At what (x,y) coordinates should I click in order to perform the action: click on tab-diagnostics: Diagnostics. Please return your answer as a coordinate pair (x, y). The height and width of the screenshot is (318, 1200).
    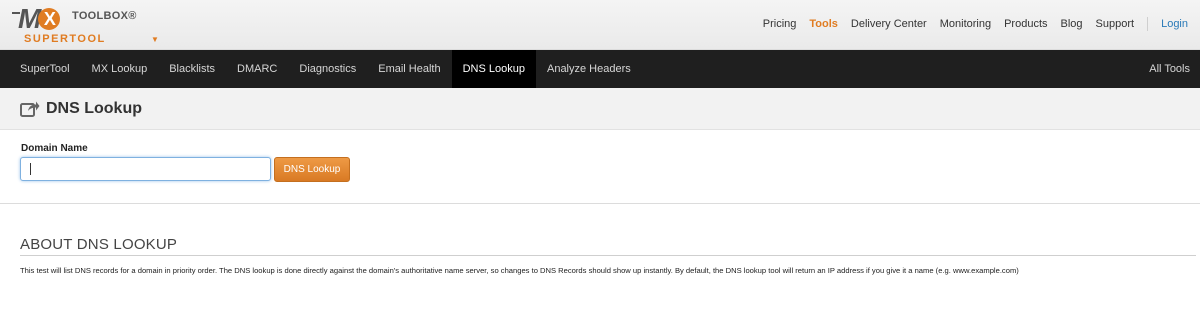
    Looking at the image, I should click on (327, 69).